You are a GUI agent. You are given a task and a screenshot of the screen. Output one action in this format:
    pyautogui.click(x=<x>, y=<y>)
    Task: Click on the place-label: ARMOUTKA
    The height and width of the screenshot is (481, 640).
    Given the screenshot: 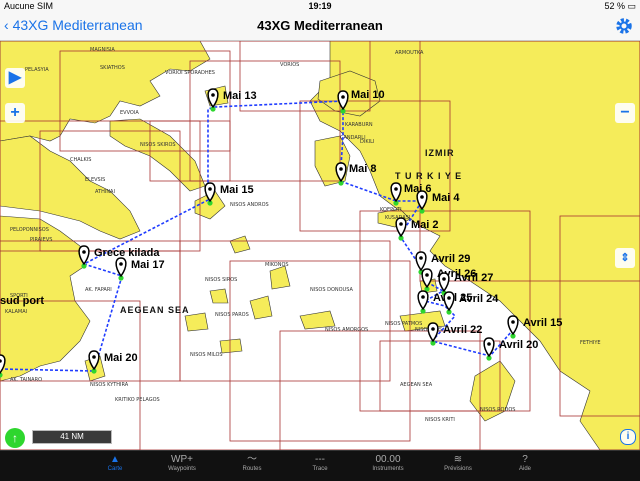 What is the action you would take?
    pyautogui.click(x=409, y=53)
    